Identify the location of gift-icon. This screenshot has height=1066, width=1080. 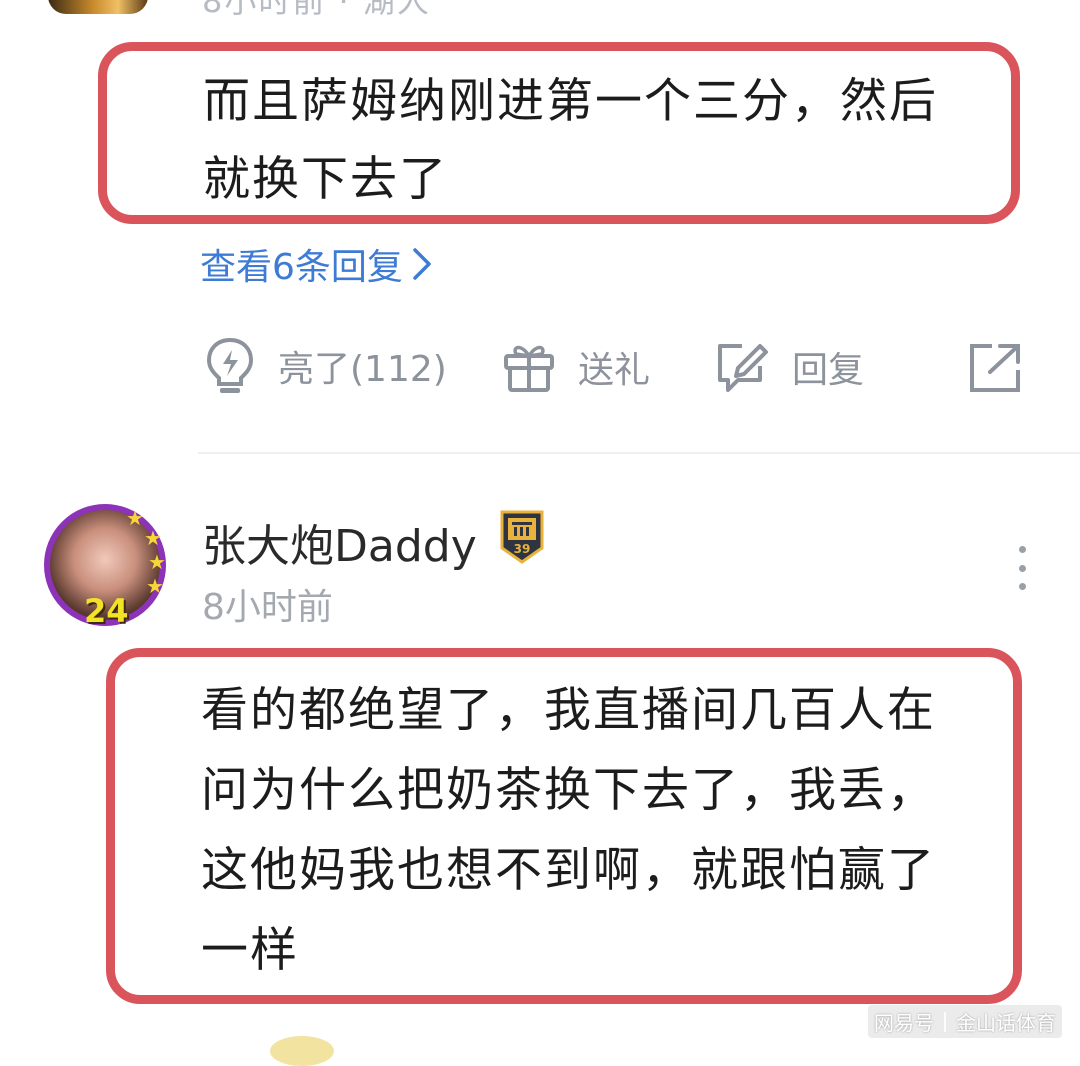
(529, 368).